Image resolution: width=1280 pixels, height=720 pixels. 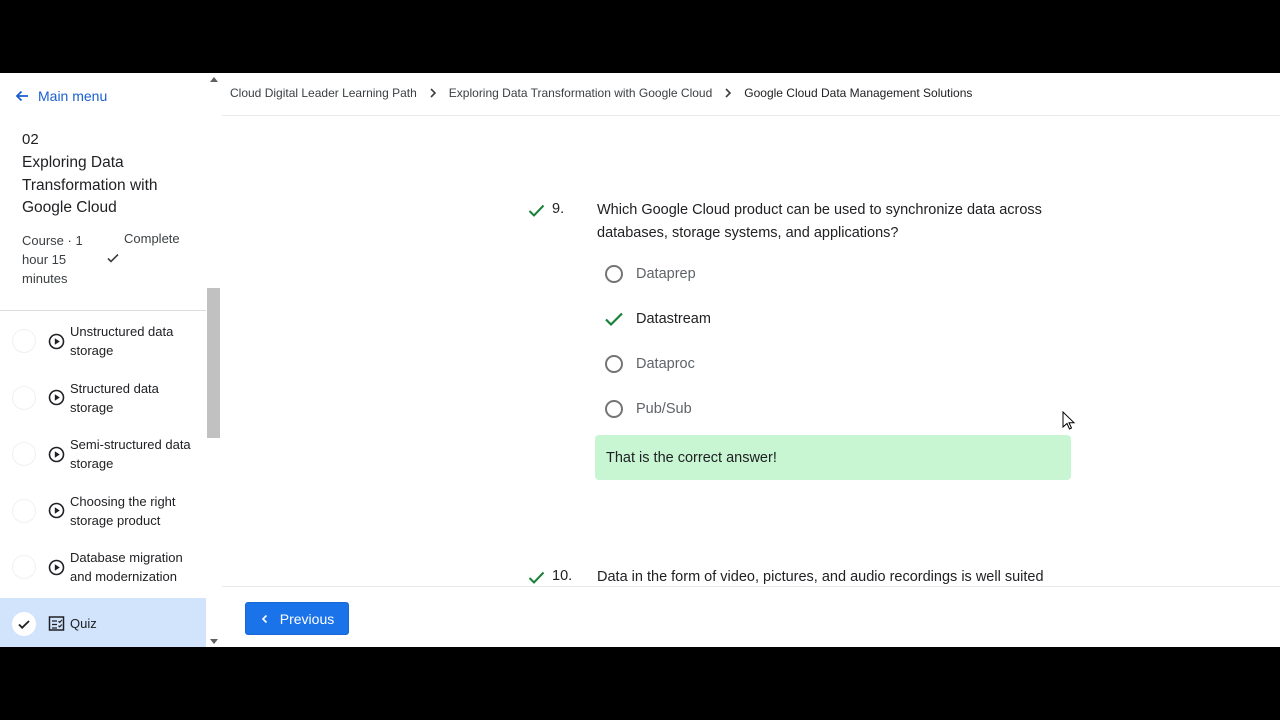 I want to click on scroll-up-arrow-icon, so click(x=214, y=79).